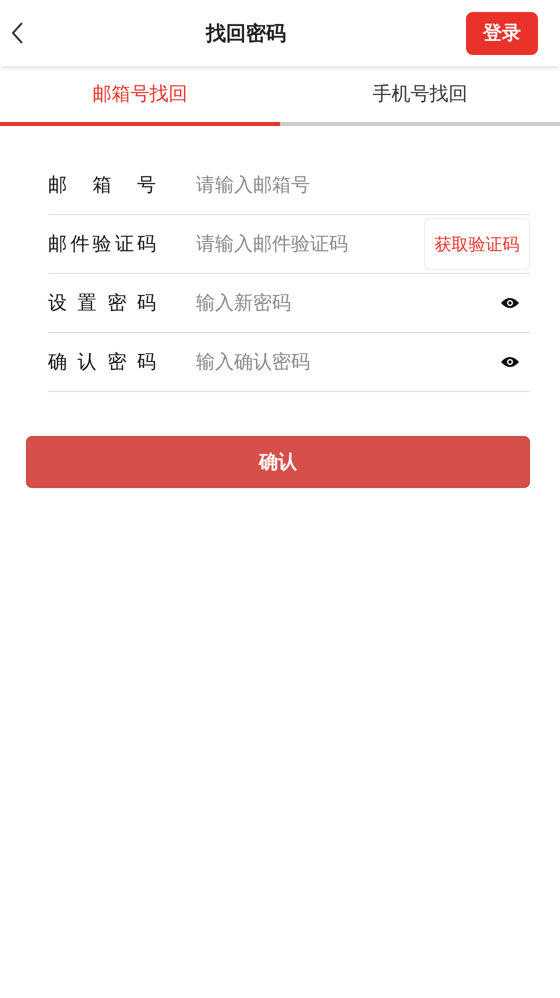  Describe the element at coordinates (102, 244) in the screenshot. I see `field-label: 邮件验证码` at that location.